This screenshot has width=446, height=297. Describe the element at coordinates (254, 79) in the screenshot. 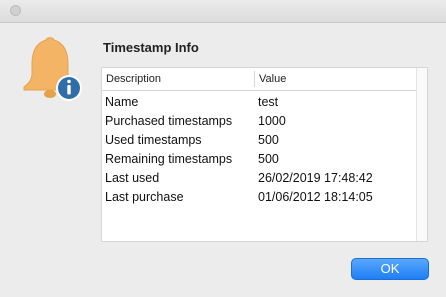

I see `column-divider` at that location.